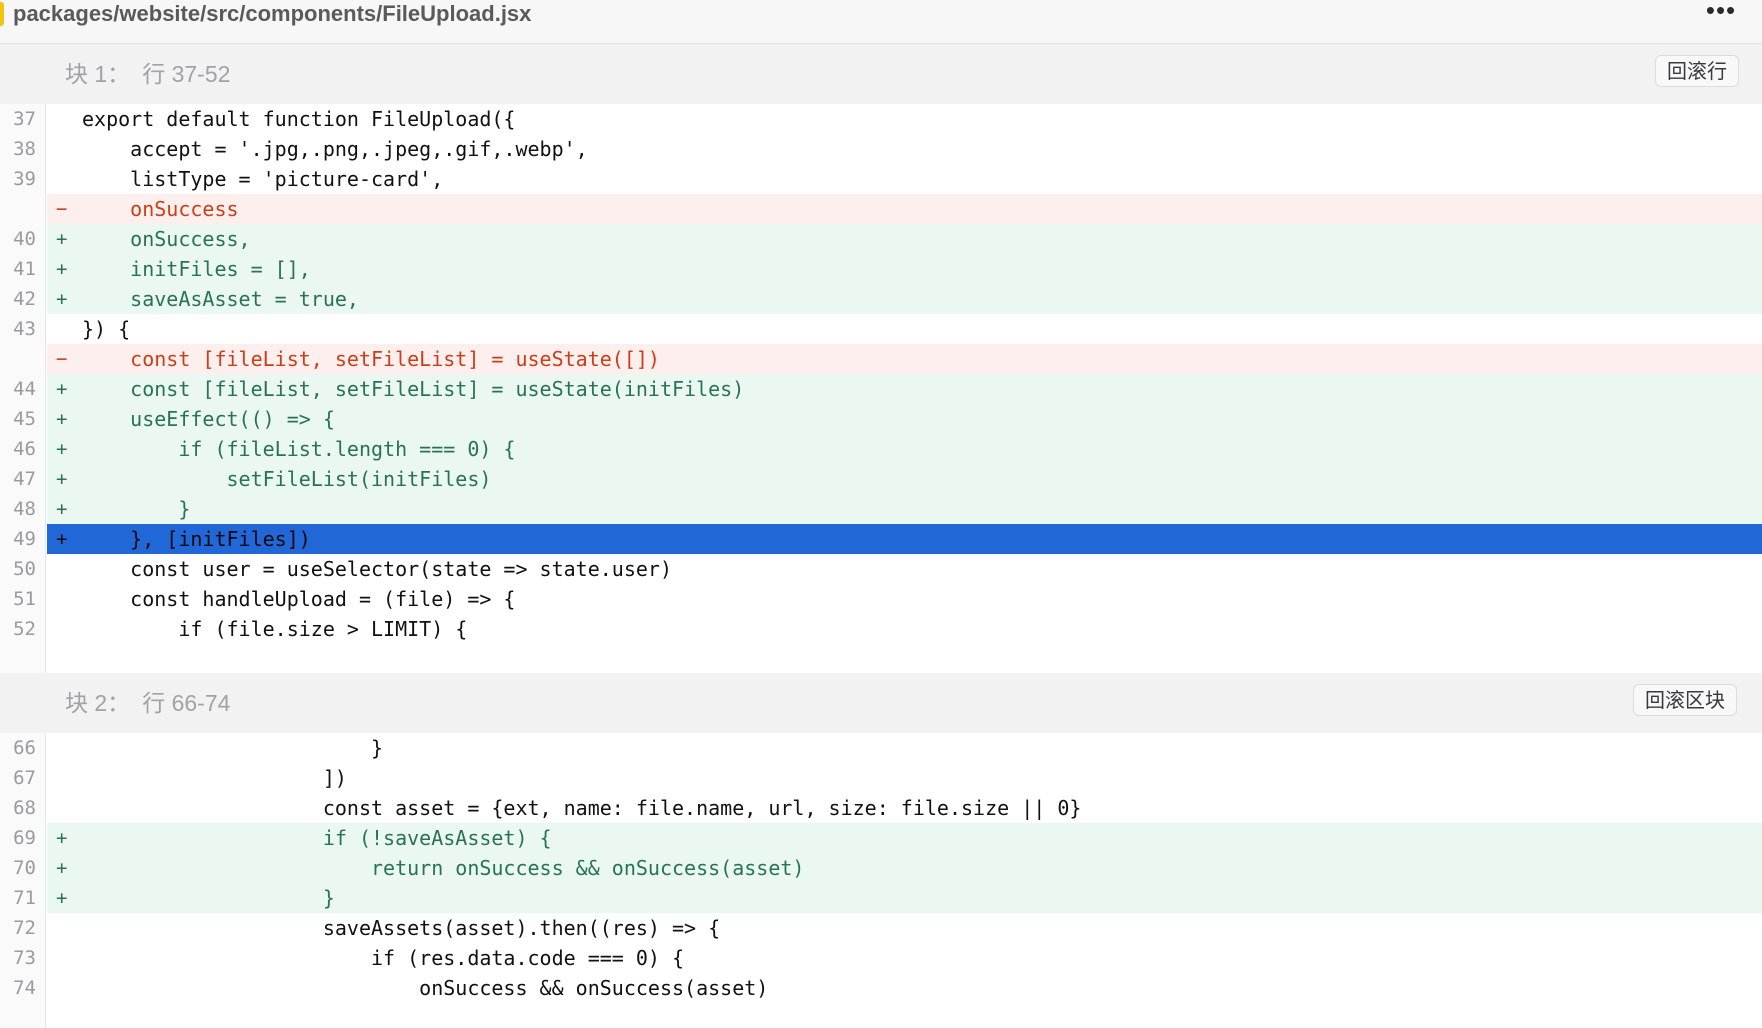 Image resolution: width=1762 pixels, height=1028 pixels. Describe the element at coordinates (24, 119) in the screenshot. I see `line-number: 37` at that location.